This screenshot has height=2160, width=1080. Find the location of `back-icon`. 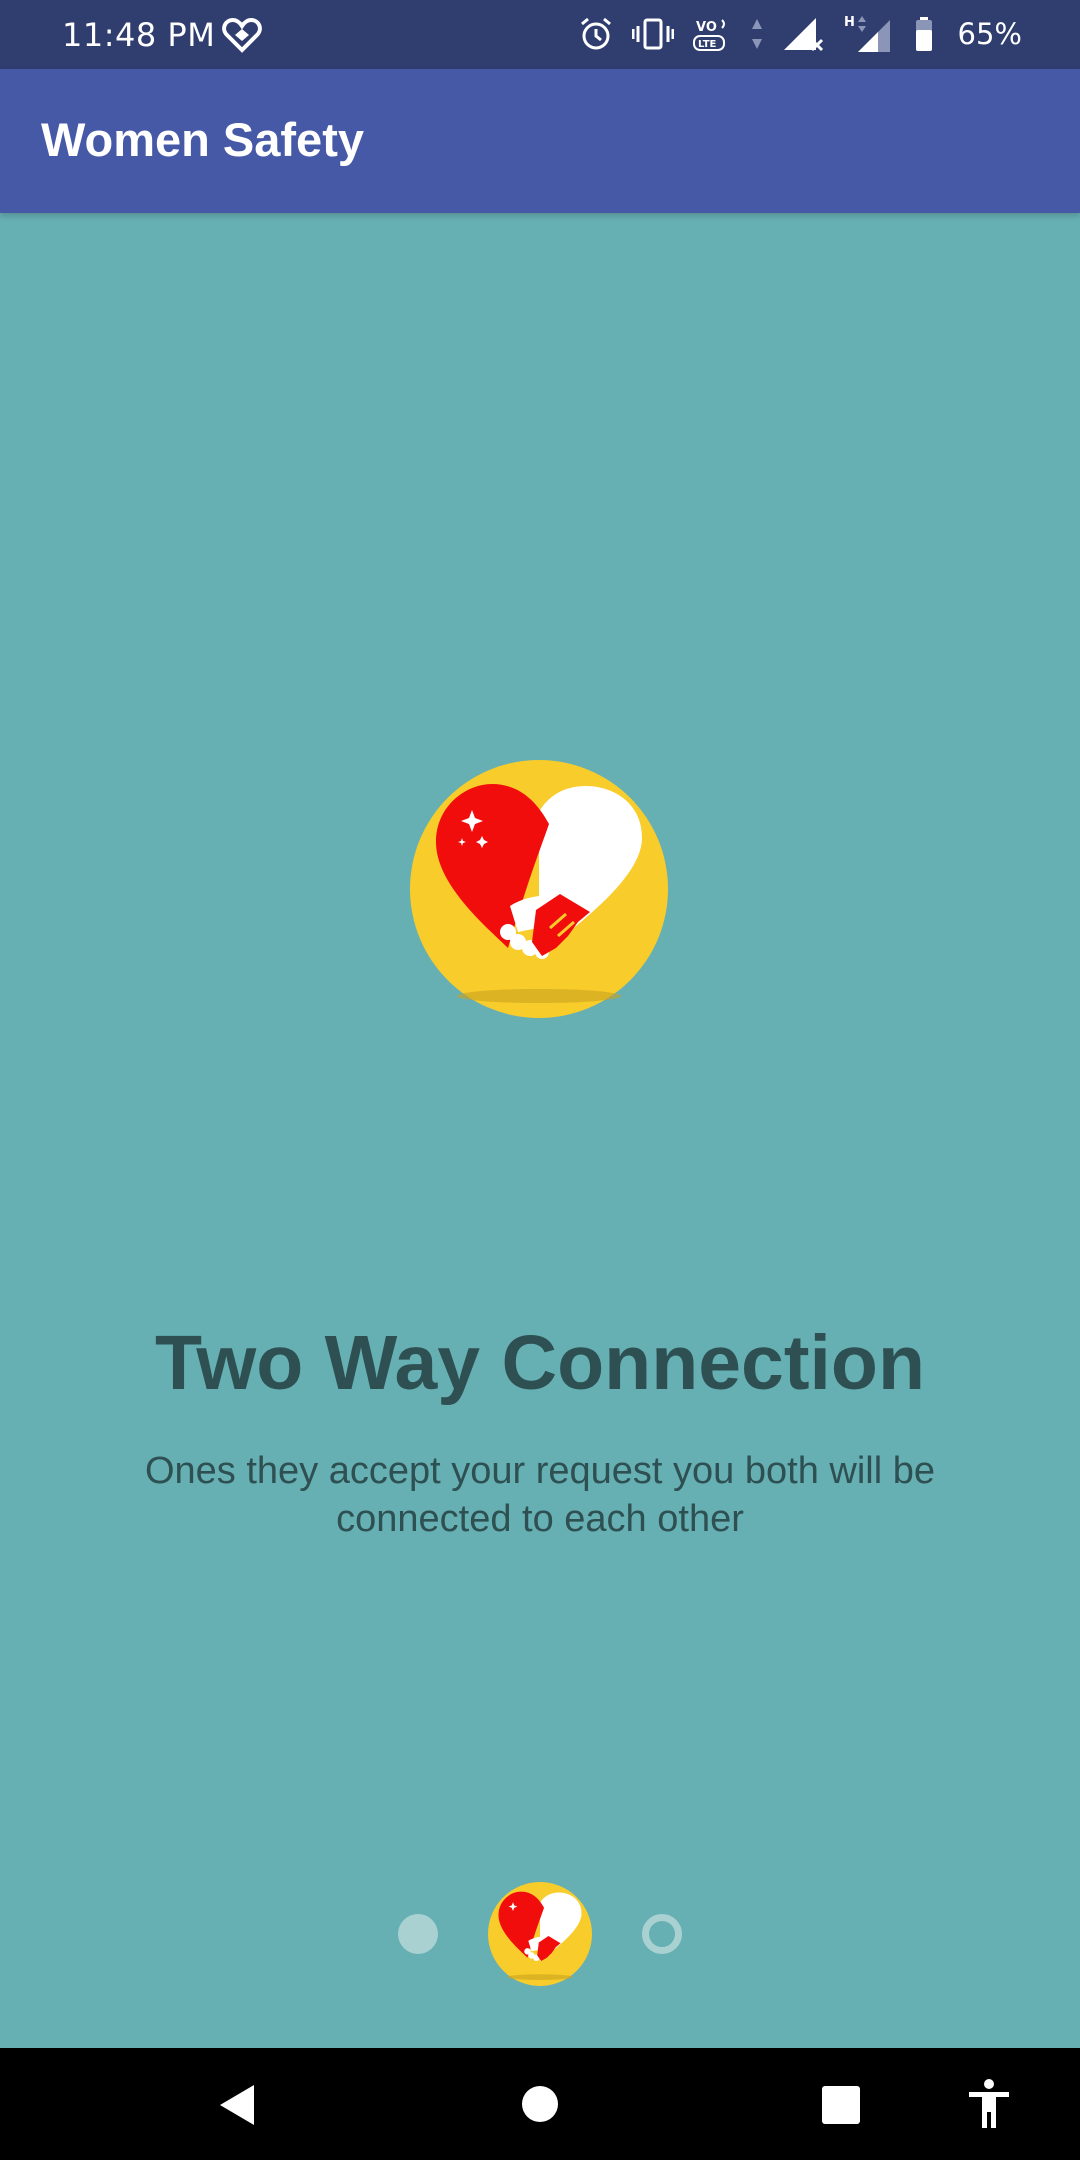

back-icon is located at coordinates (237, 2105).